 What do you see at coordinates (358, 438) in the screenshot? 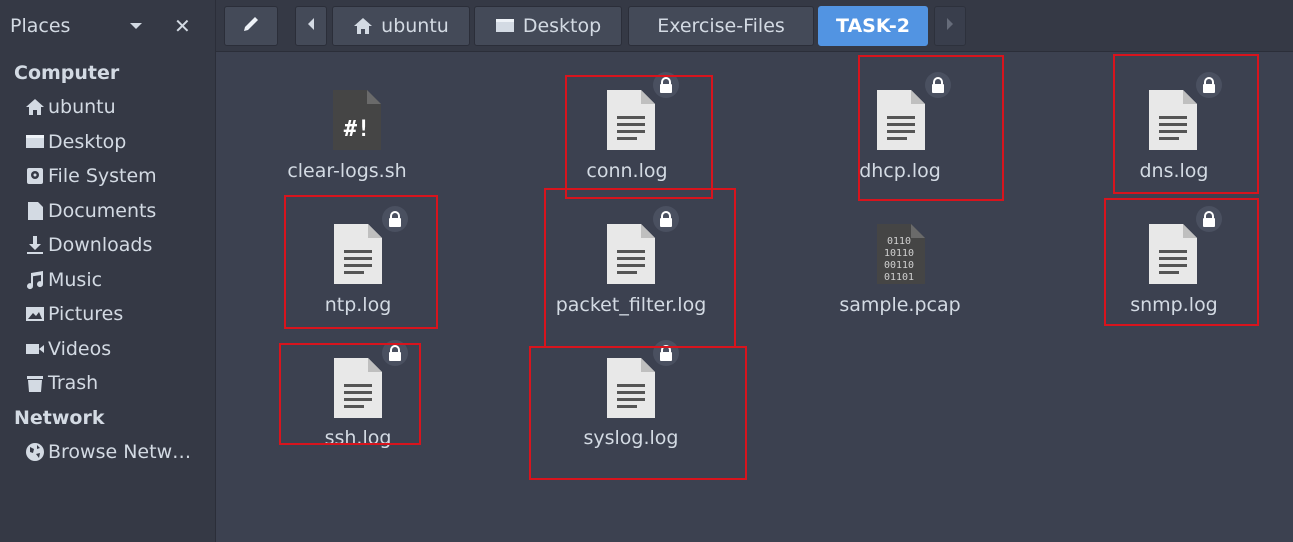
I see `file-name: ssh.log` at bounding box center [358, 438].